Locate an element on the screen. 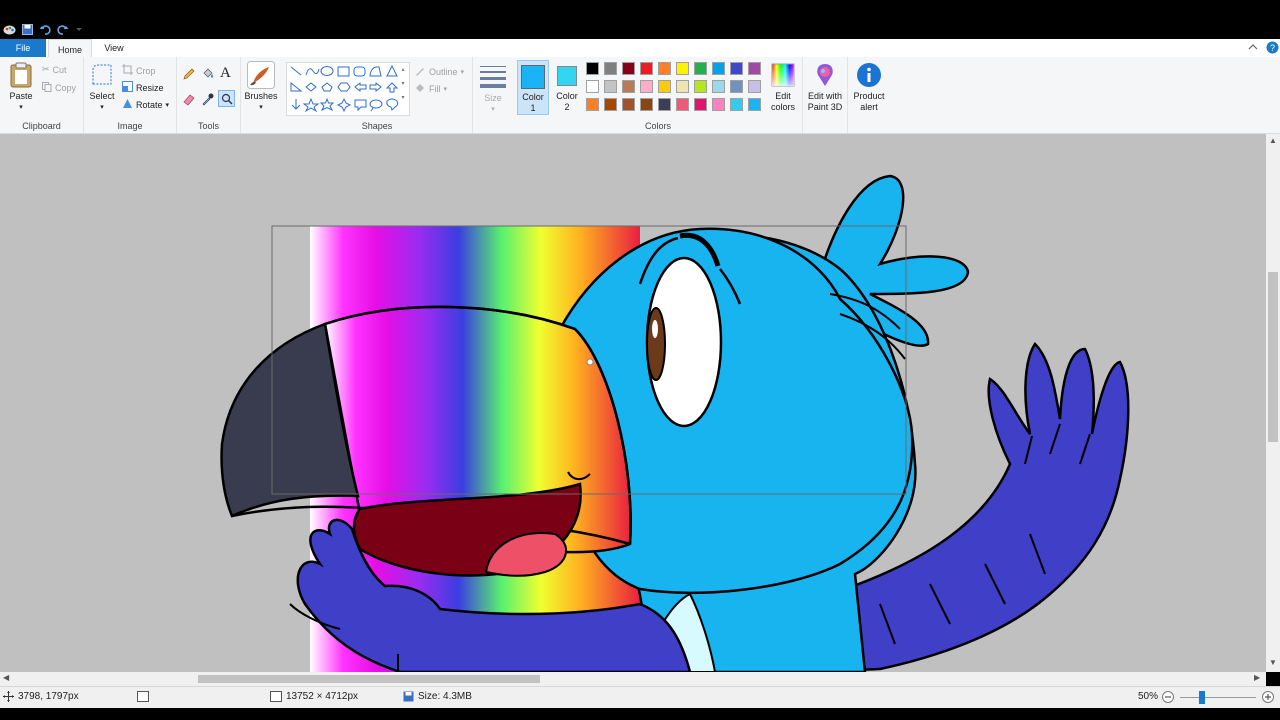 Image resolution: width=1280 pixels, height=720 pixels. copy-label: Copy is located at coordinates (66, 88).